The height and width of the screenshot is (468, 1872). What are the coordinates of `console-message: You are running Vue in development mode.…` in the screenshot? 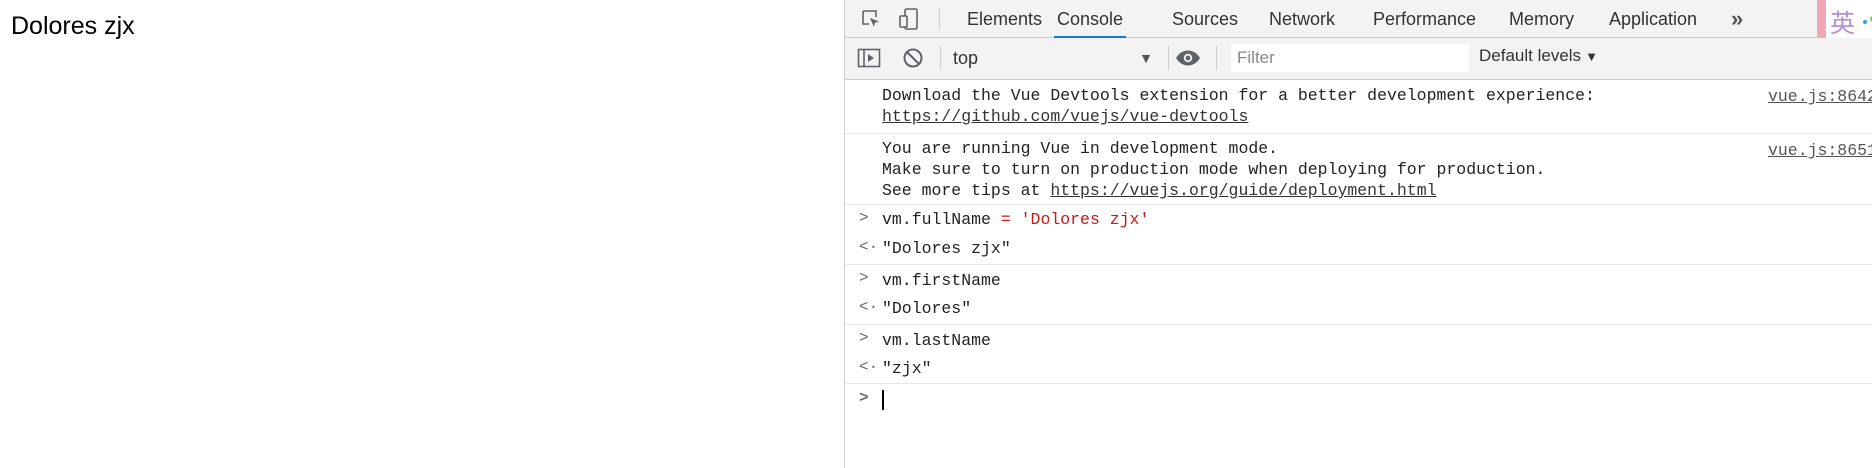 It's located at (1358, 169).